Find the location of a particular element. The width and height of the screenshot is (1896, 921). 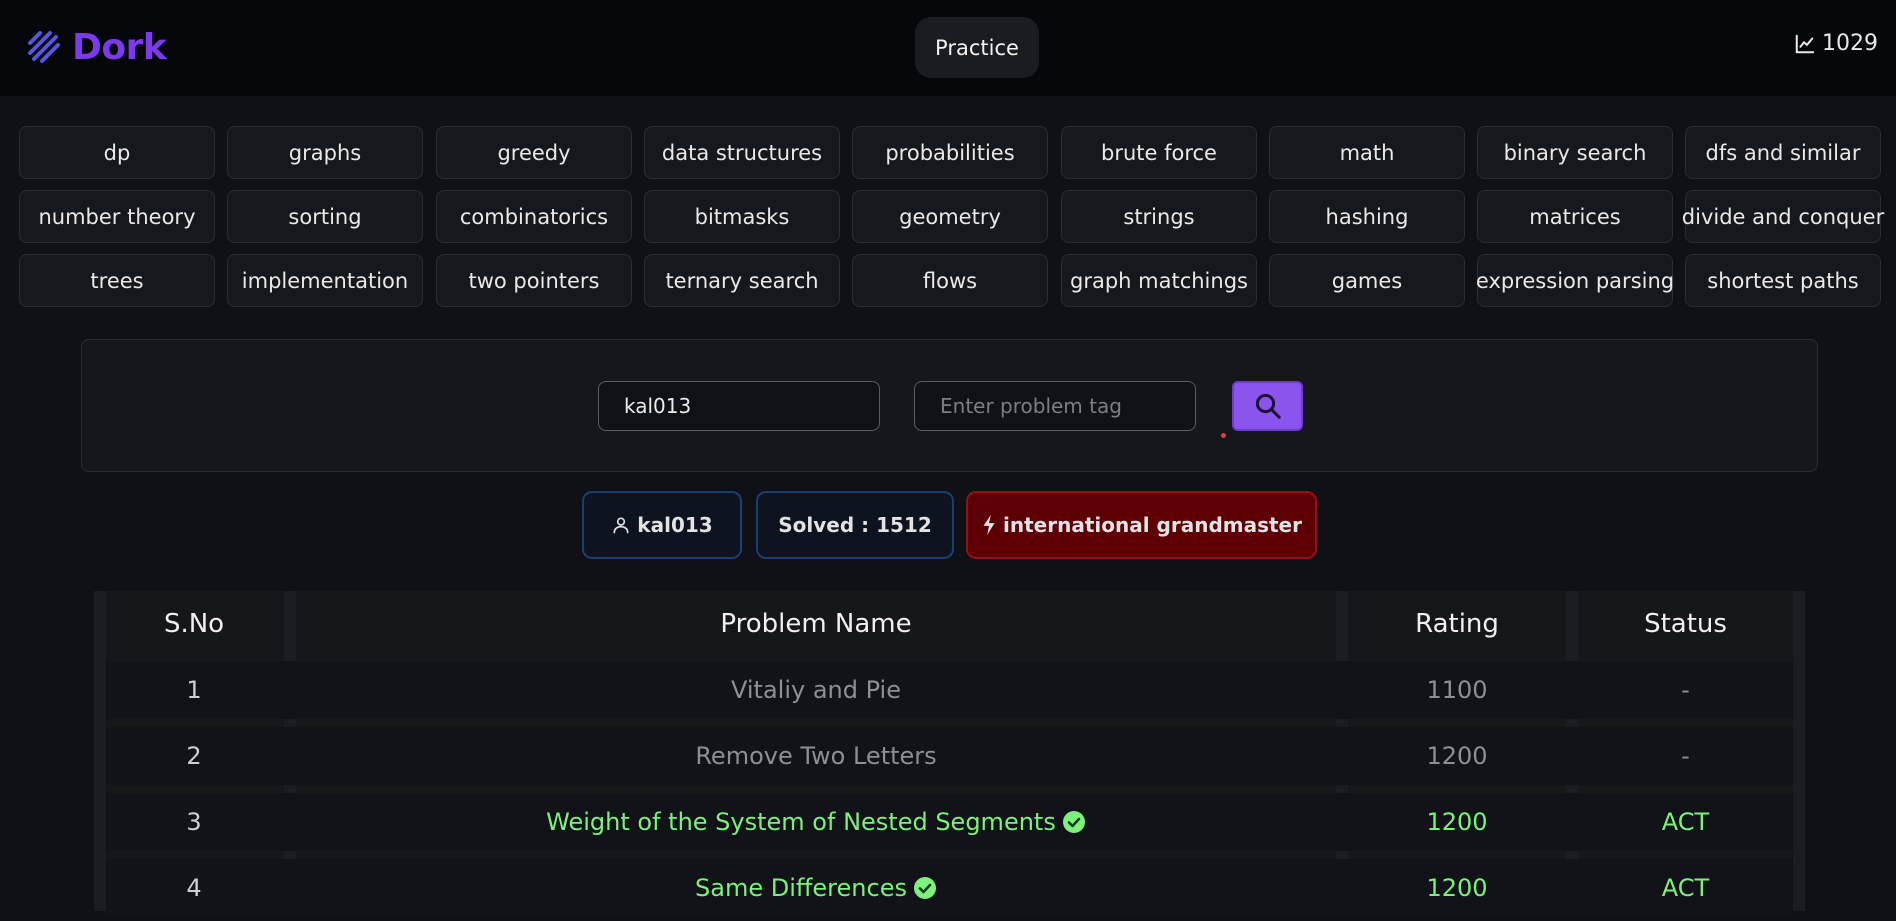

problem-link: Remove Two Letters is located at coordinates (815, 756).